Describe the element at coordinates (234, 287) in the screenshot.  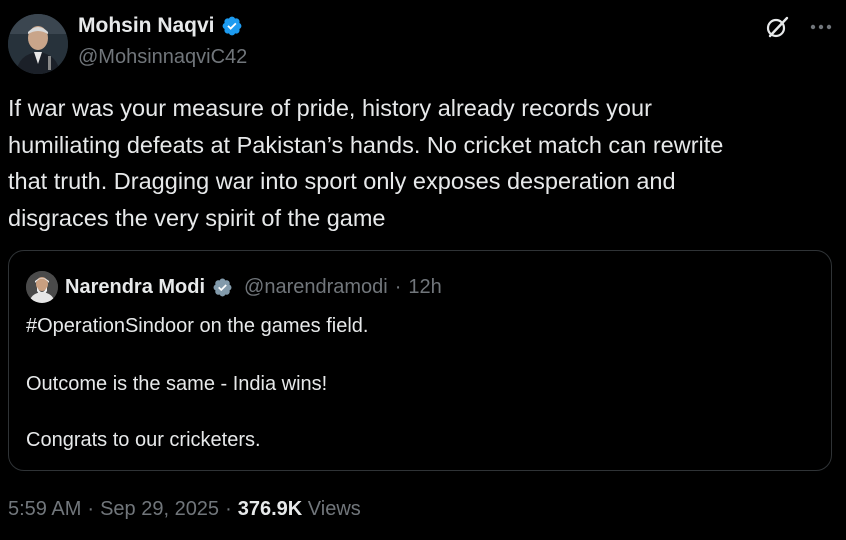
I see `quoted-tweet-header: Narendra Modi @narendramodi · 12h` at that location.